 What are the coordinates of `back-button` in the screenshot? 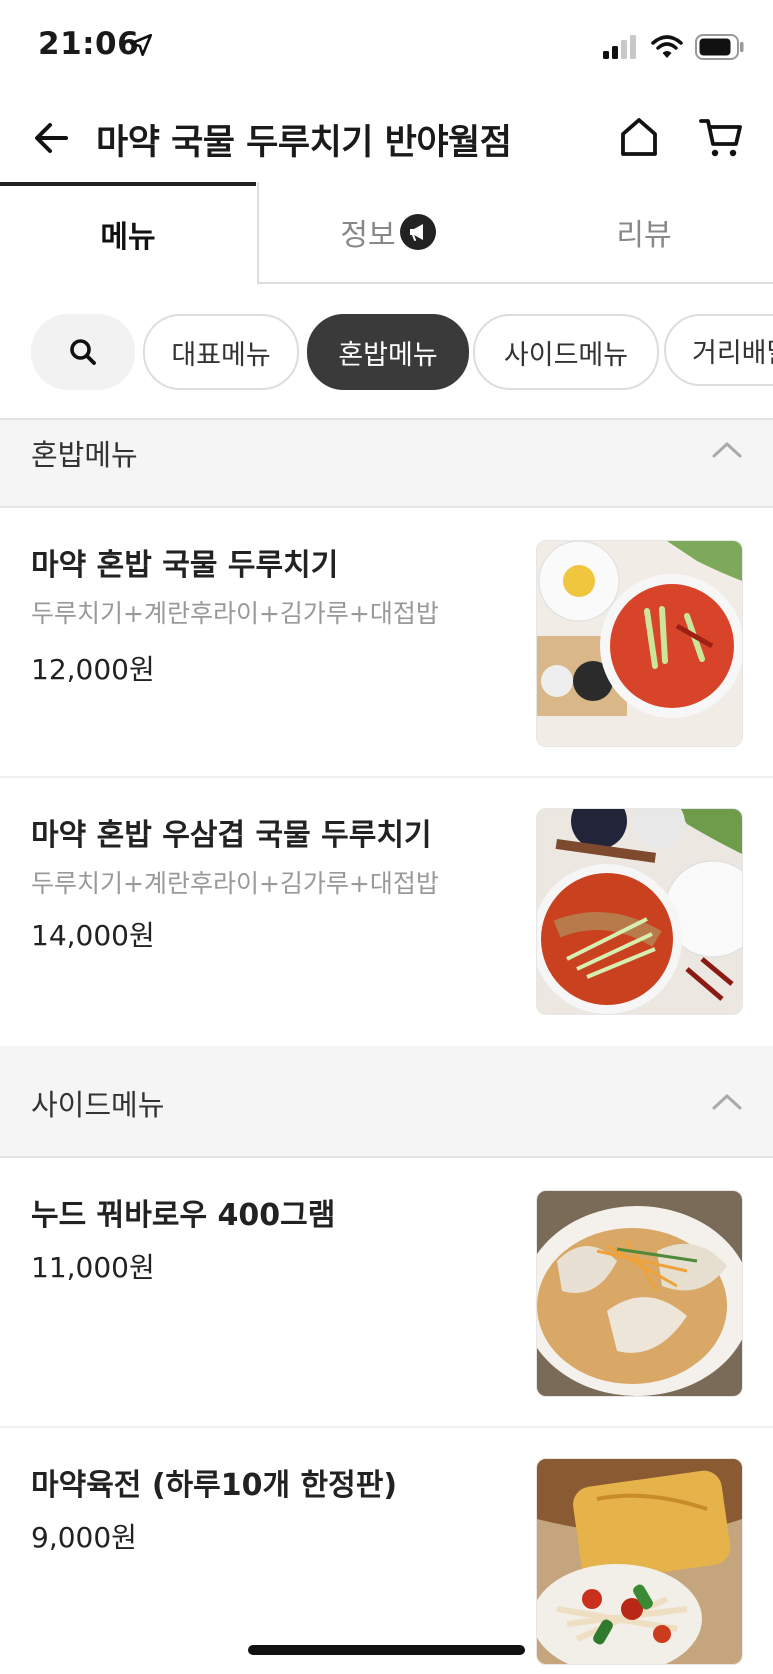 It's located at (52, 138).